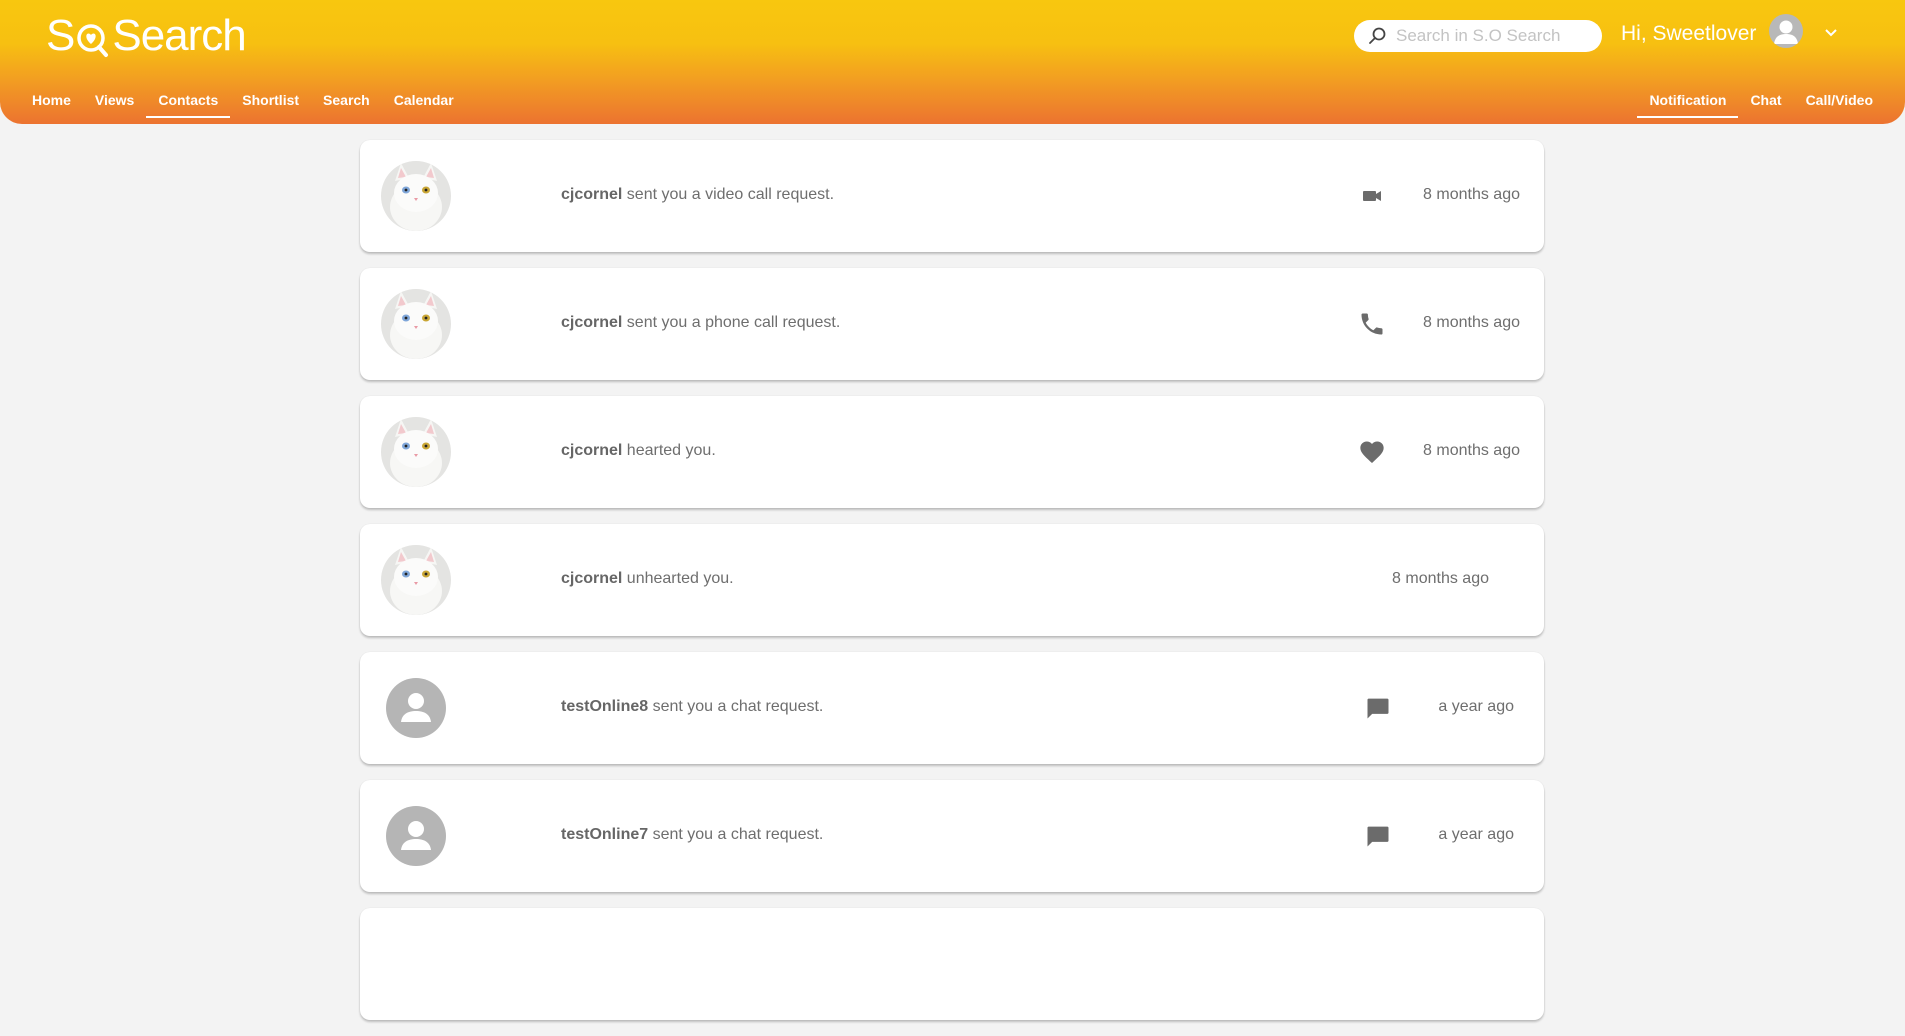  I want to click on heart-icon, so click(1372, 452).